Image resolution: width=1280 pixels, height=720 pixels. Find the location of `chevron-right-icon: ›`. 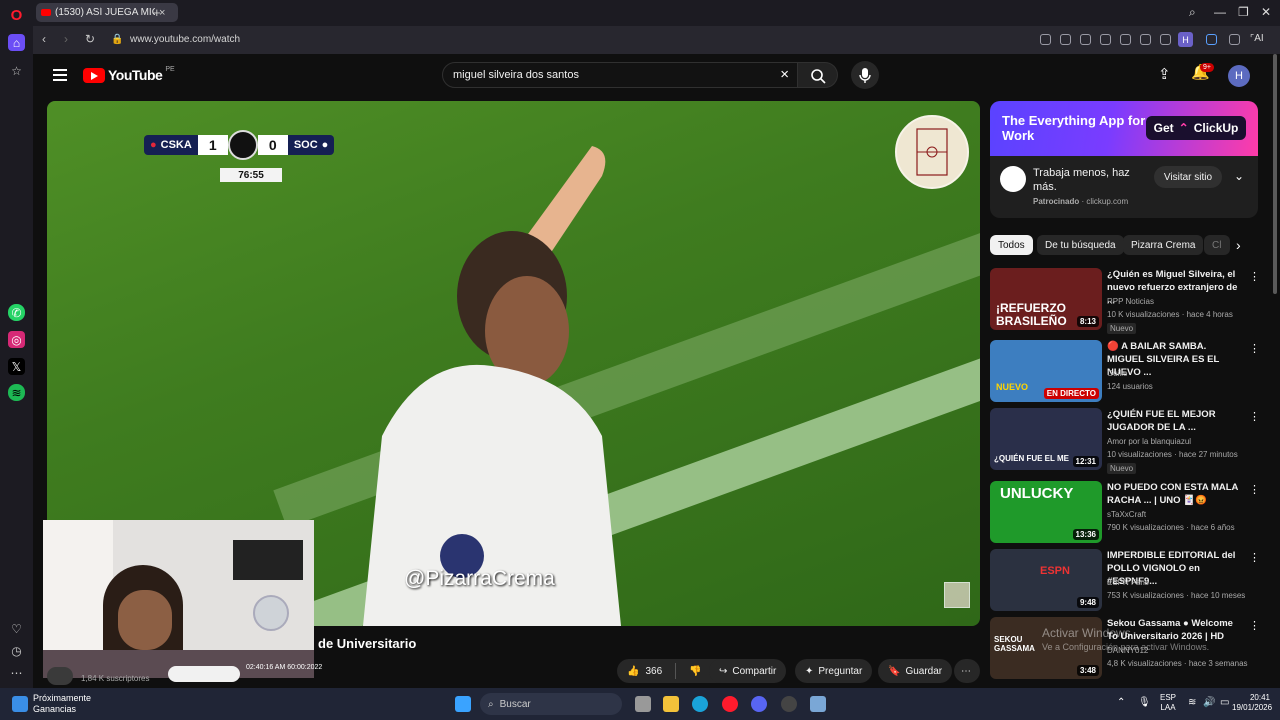

chevron-right-icon: › is located at coordinates (1238, 245).